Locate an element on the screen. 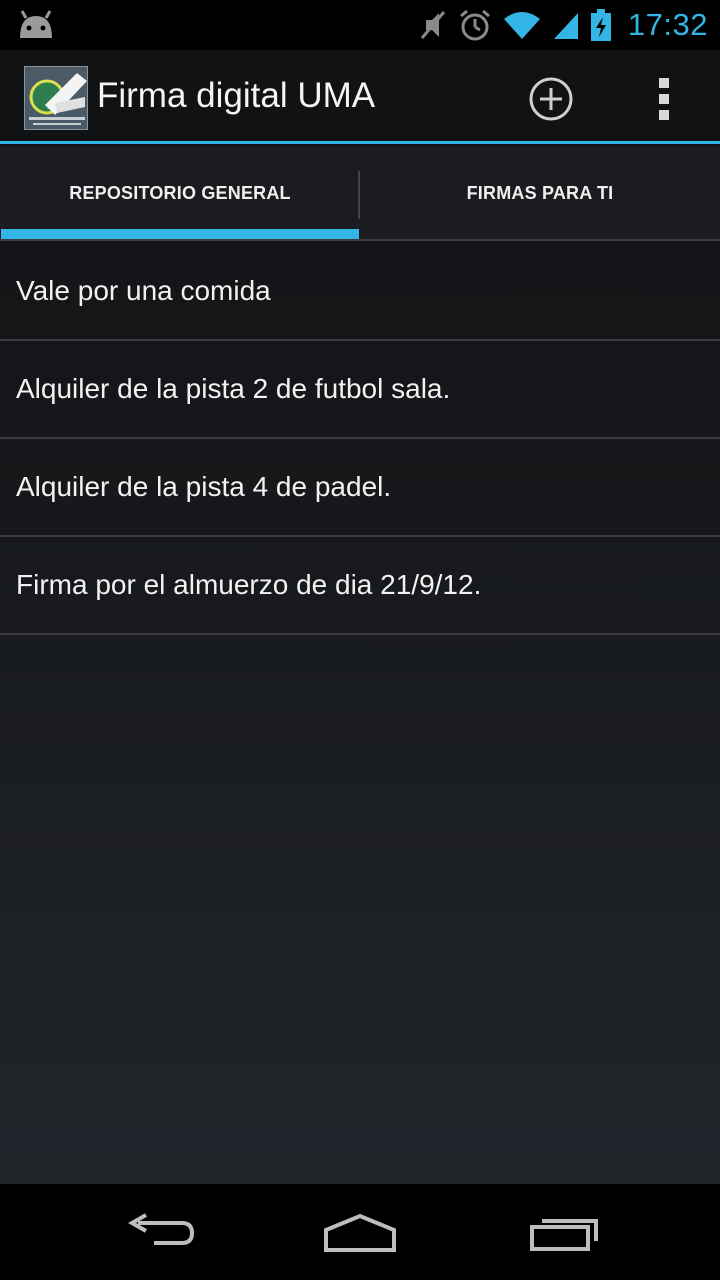 The width and height of the screenshot is (720, 1280). battery-charging-icon is located at coordinates (601, 25).